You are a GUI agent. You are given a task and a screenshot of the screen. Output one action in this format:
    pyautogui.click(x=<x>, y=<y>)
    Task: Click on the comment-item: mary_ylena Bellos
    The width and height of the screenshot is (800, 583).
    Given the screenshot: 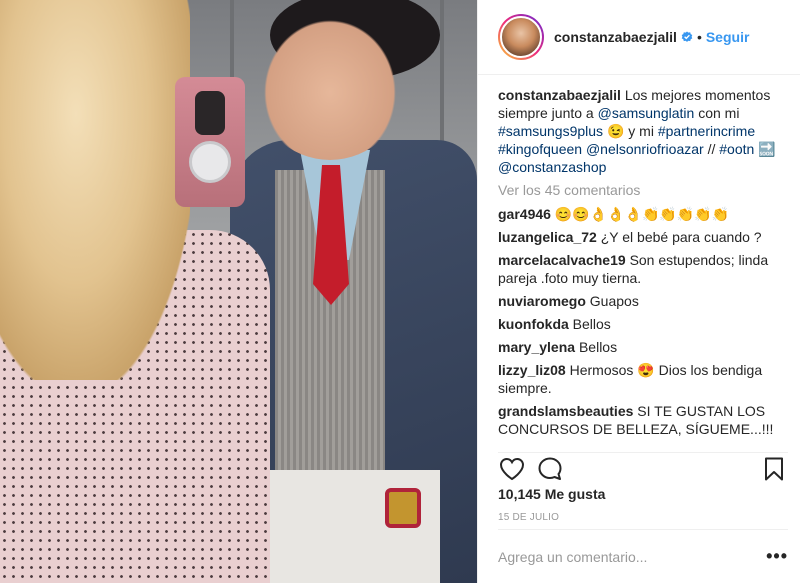 What is the action you would take?
    pyautogui.click(x=643, y=347)
    